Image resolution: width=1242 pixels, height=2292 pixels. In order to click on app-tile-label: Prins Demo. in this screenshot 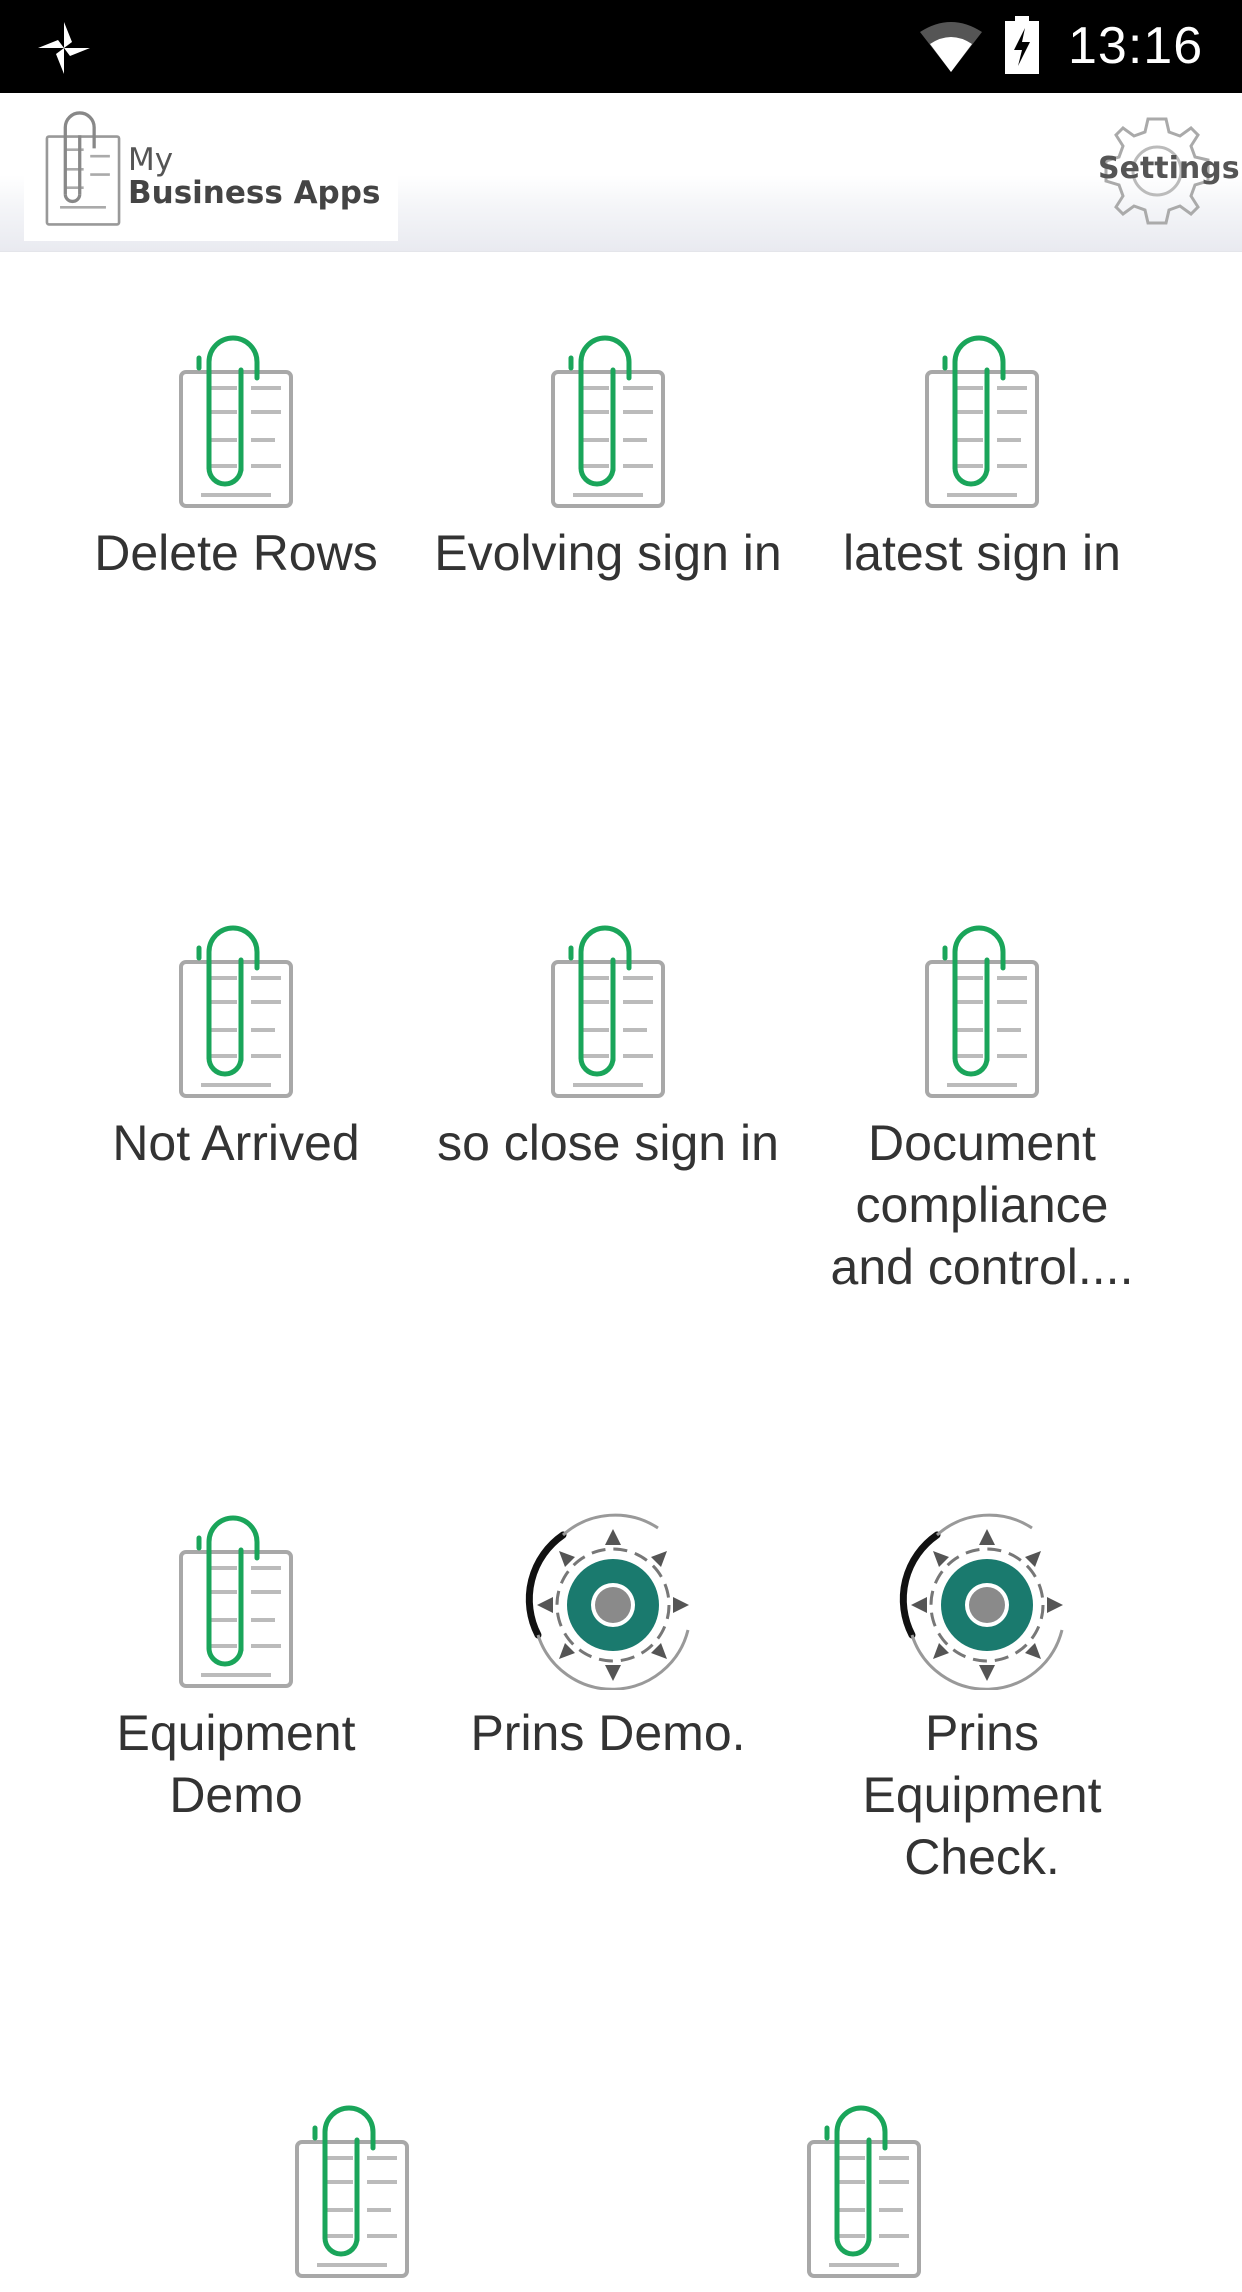, I will do `click(608, 1733)`.